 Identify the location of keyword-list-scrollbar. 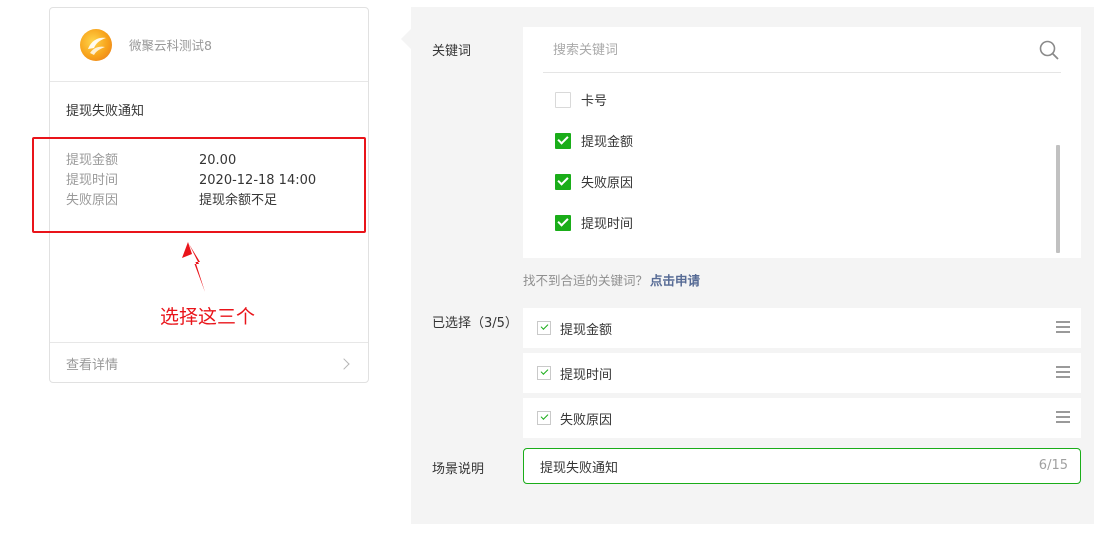
(1058, 199).